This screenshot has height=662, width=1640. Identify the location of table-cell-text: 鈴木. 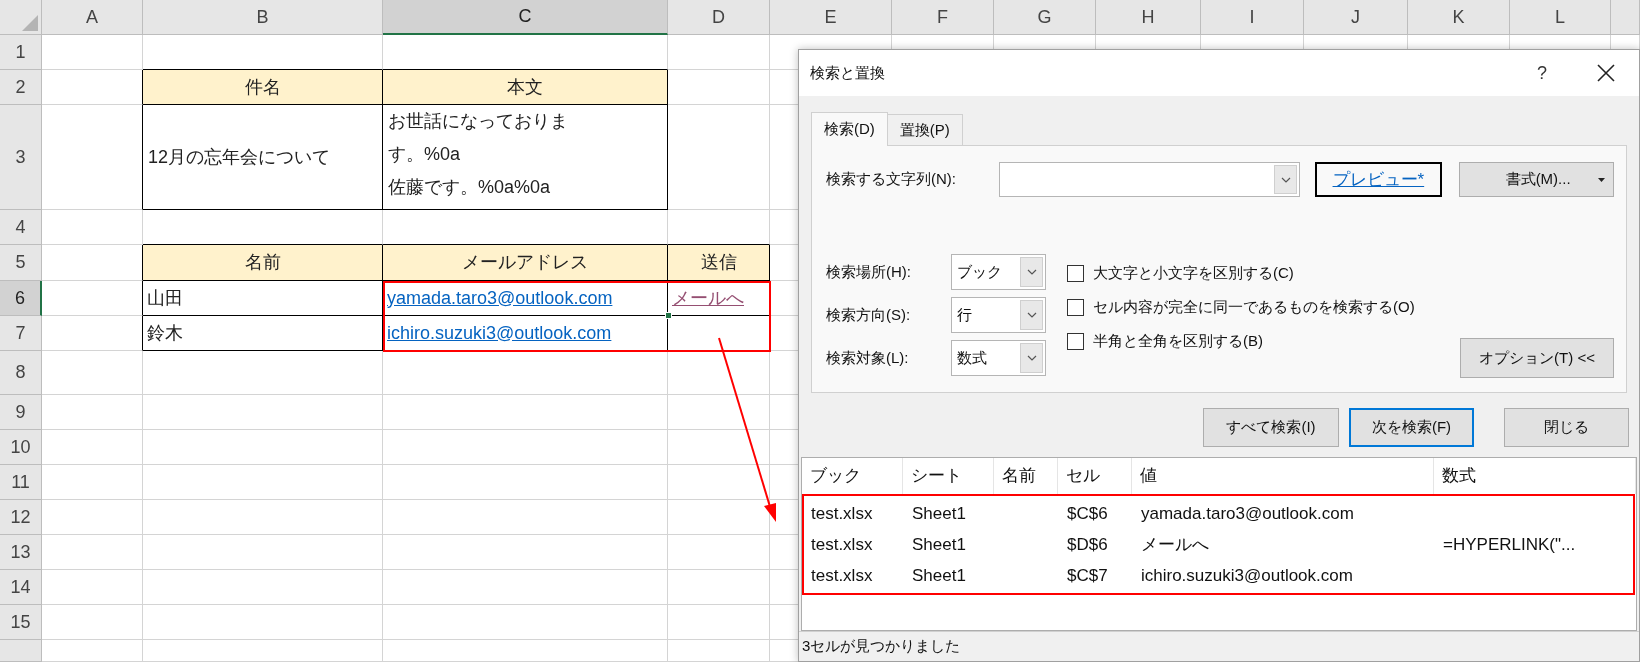
(165, 333).